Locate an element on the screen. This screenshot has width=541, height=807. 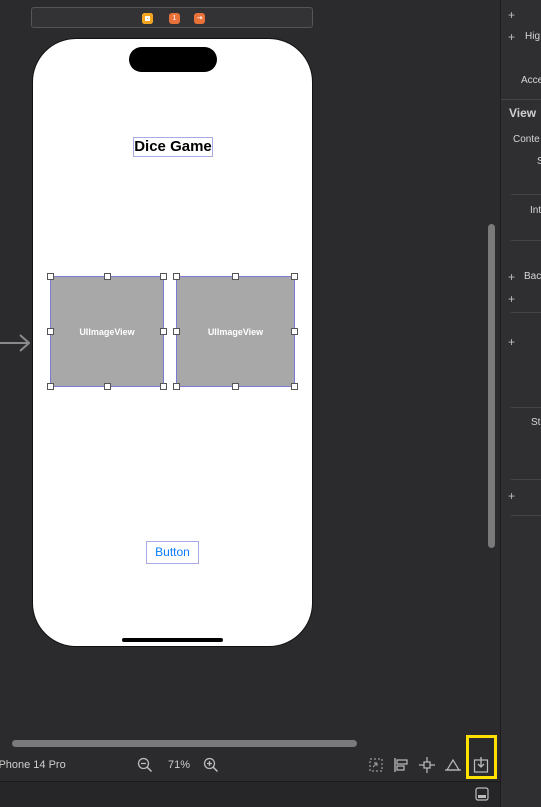
first-responder-glyph: 1 is located at coordinates (174, 18).